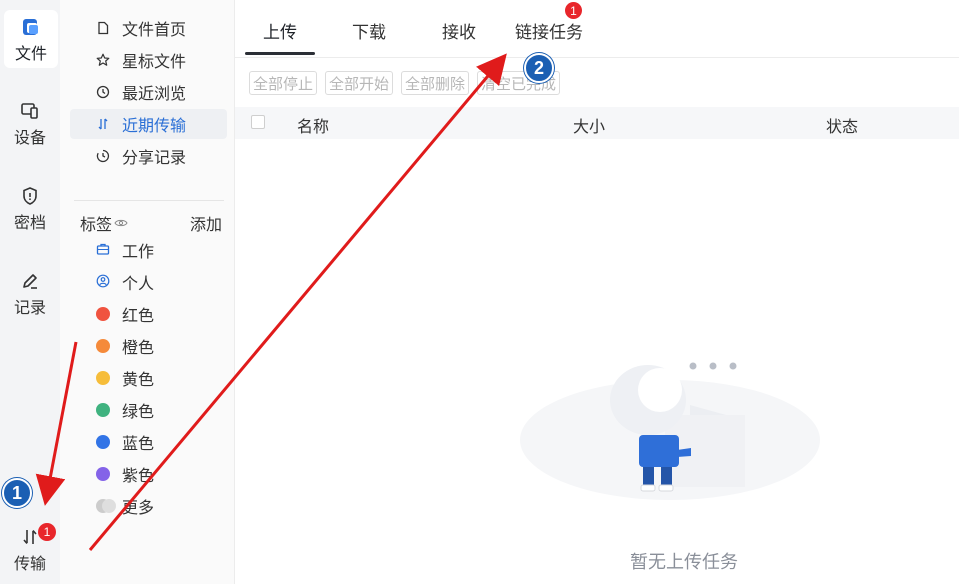 This screenshot has width=959, height=584. Describe the element at coordinates (459, 30) in the screenshot. I see `tab-receive: 接收` at that location.